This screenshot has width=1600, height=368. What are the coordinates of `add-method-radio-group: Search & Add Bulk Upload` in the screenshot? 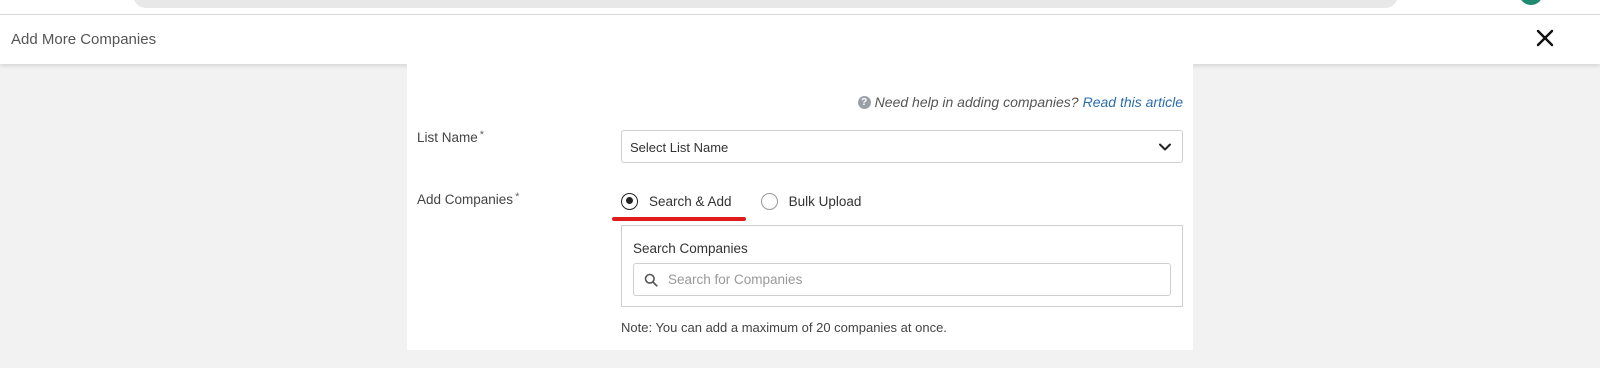 It's located at (741, 201).